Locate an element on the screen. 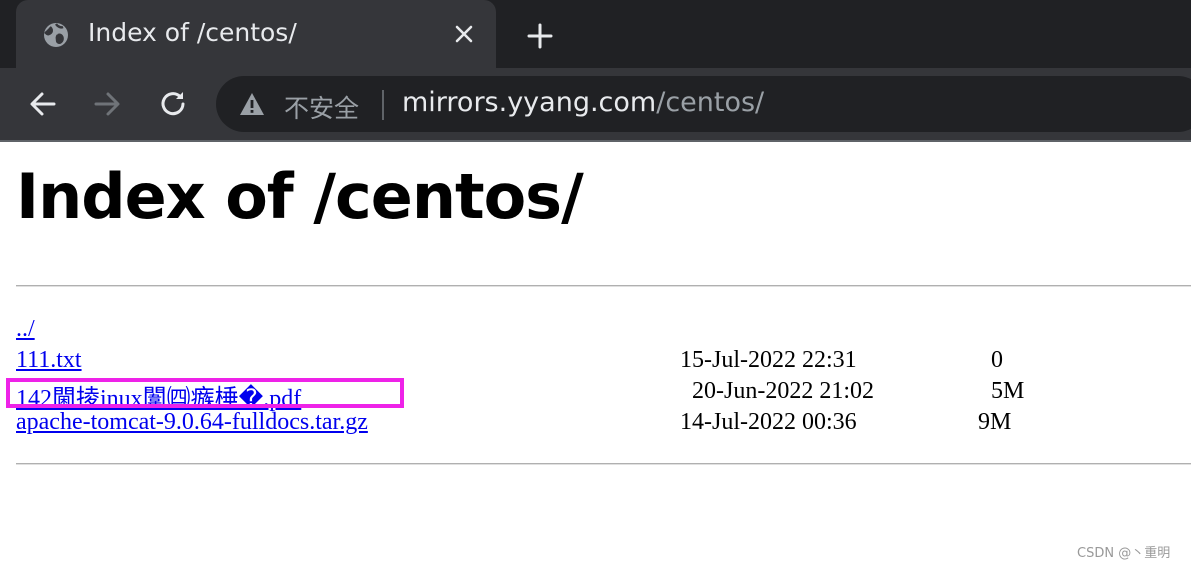 This screenshot has height=567, width=1191. browser-toolbar: 不安全 mirrors.yyang.com/centos/ is located at coordinates (595, 104).